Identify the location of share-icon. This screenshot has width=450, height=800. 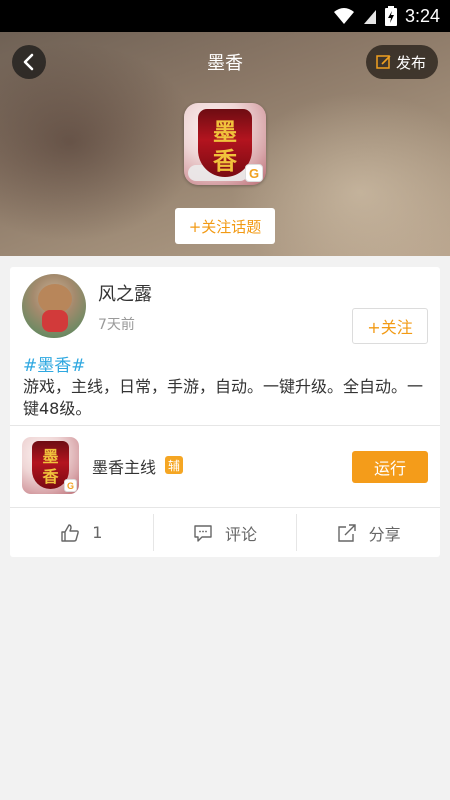
(346, 532).